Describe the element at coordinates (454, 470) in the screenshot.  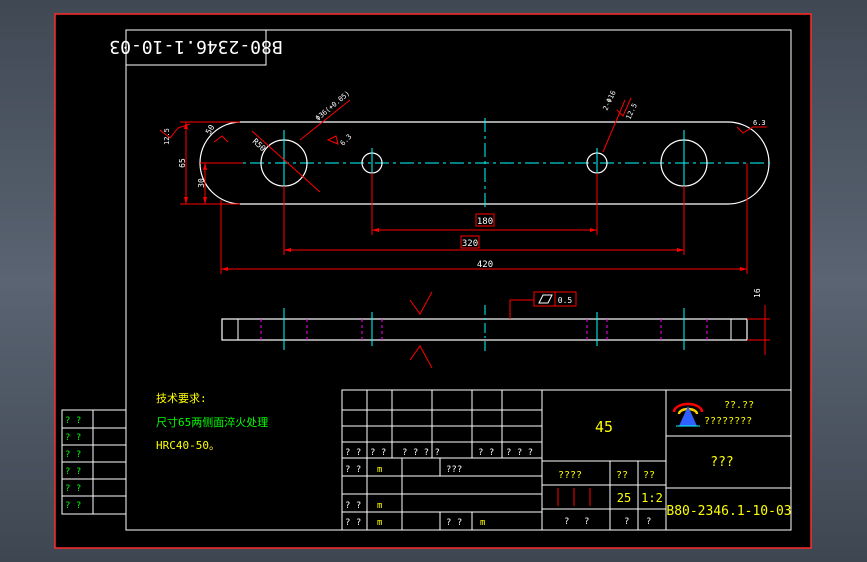
I see `rev-cell: ???` at that location.